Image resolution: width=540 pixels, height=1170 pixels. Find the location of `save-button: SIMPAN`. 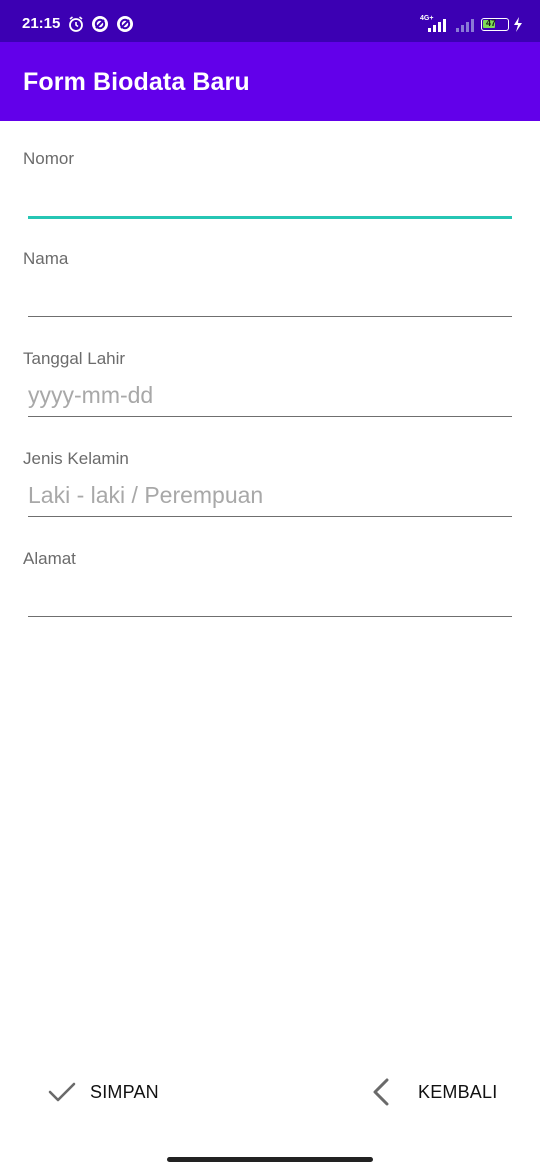

save-button: SIMPAN is located at coordinates (103, 1092).